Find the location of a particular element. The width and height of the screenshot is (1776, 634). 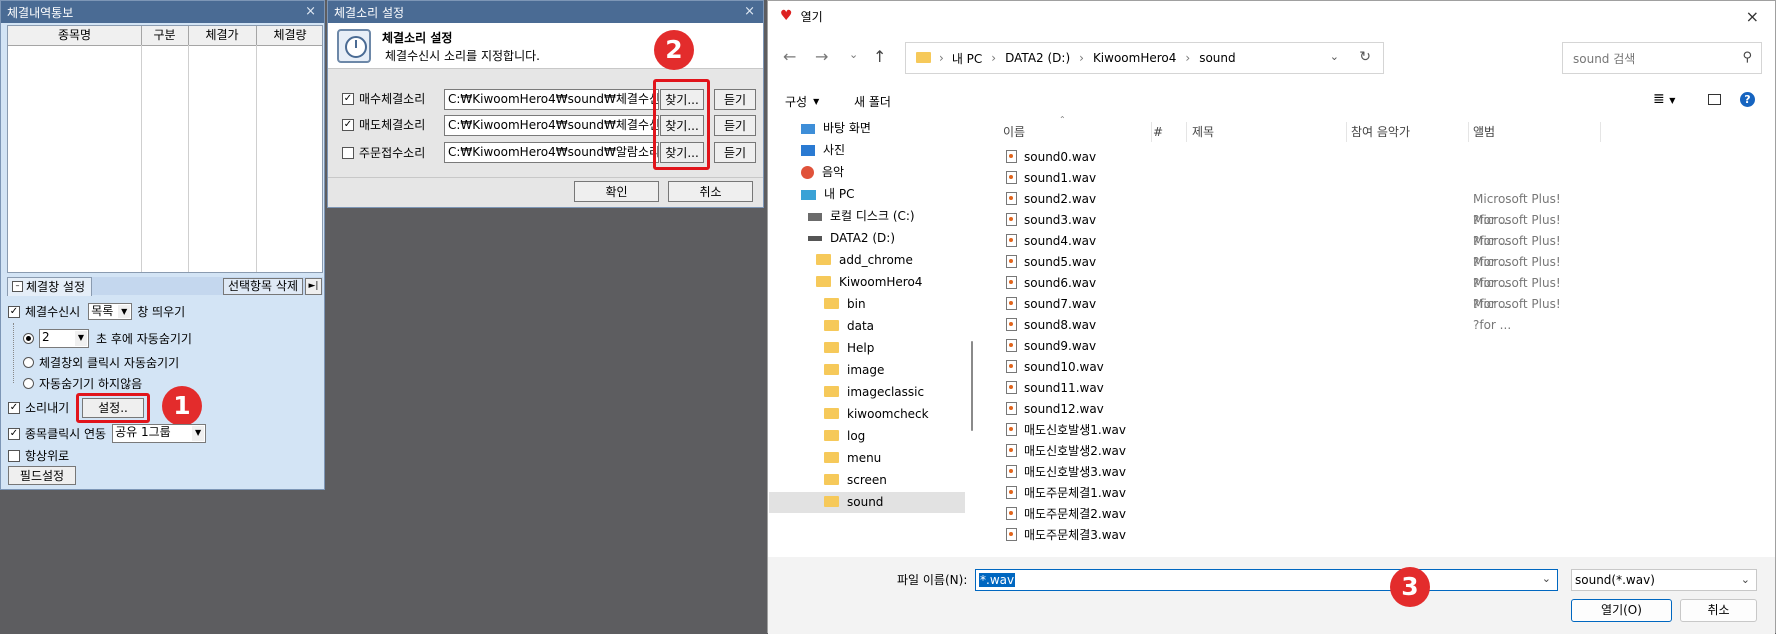

tree-item-folder-selected: sound is located at coordinates (867, 502).